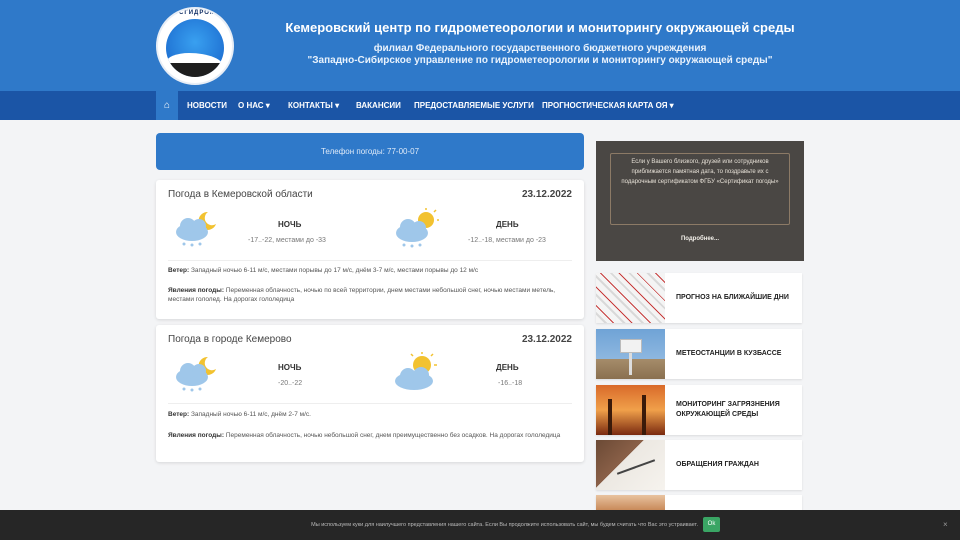  What do you see at coordinates (416, 371) in the screenshot?
I see `day-cloud-sun-icon` at bounding box center [416, 371].